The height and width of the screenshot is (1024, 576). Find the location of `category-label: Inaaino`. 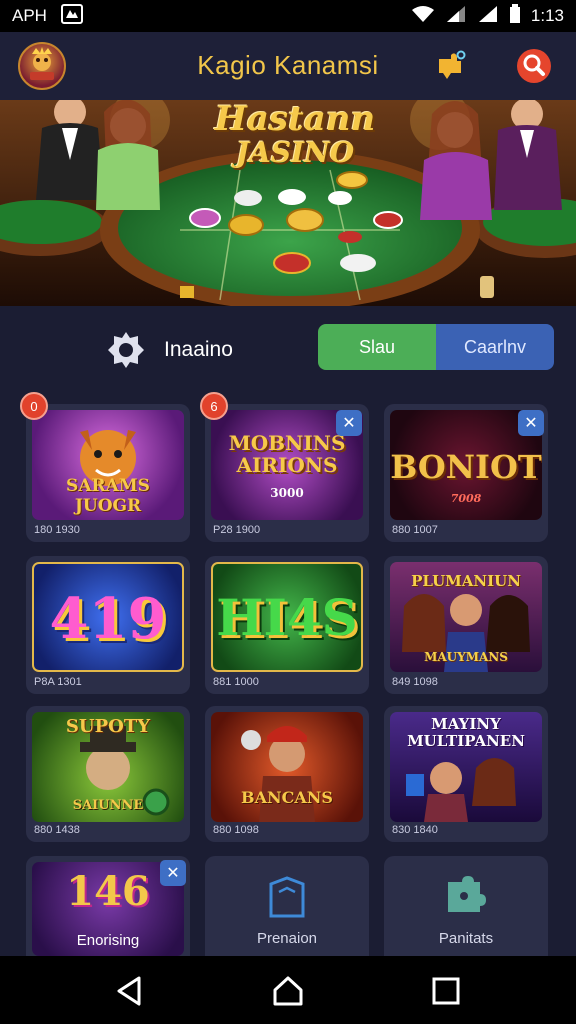

category-label: Inaaino is located at coordinates (198, 349).